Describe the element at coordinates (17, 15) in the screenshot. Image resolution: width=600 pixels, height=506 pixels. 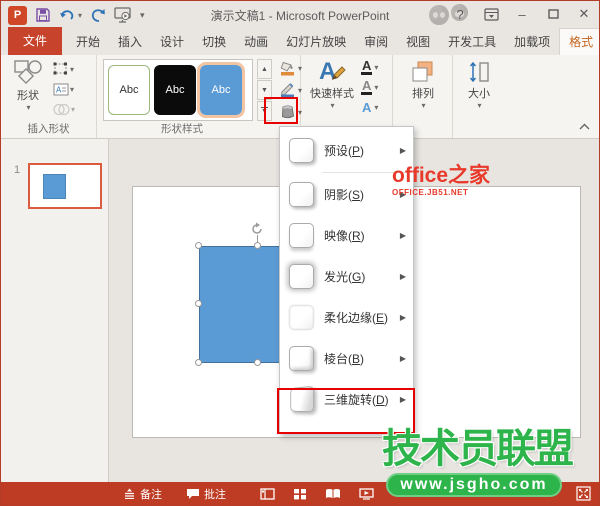
I see `powerpoint-app-icon: P` at that location.